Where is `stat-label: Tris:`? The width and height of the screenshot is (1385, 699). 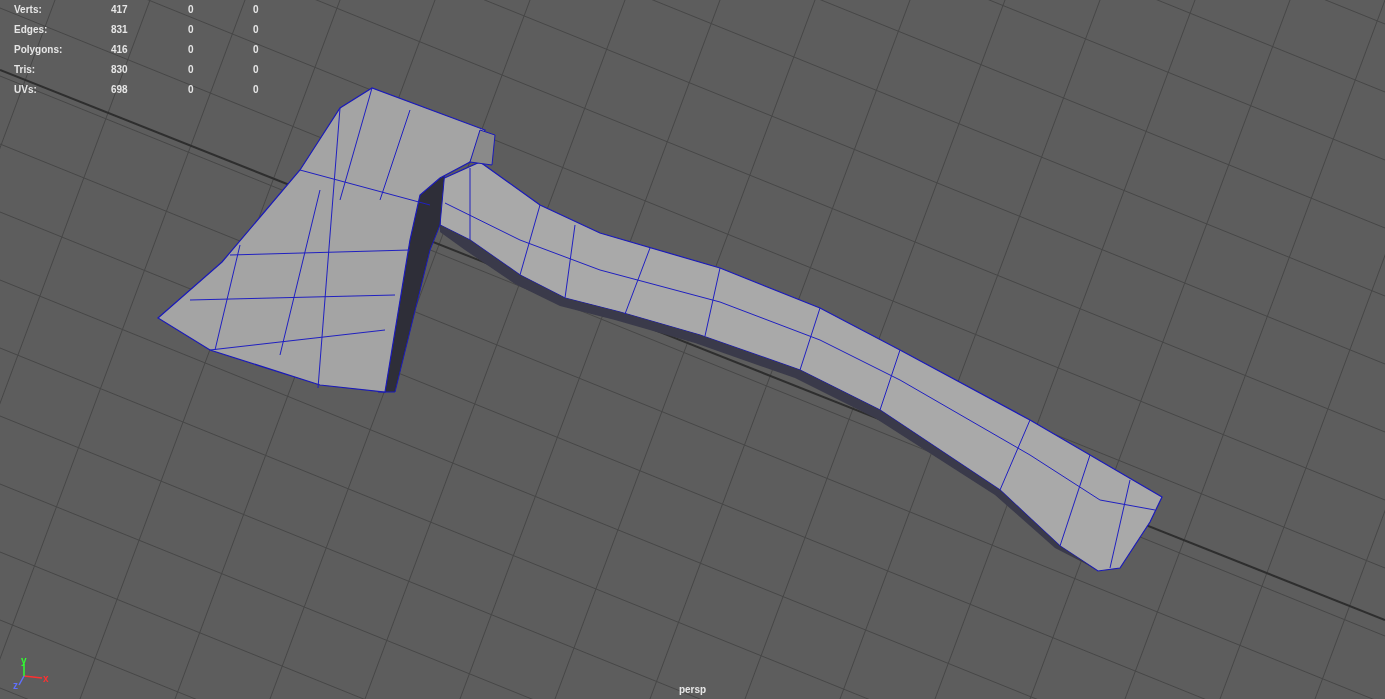
stat-label: Tris: is located at coordinates (25, 70).